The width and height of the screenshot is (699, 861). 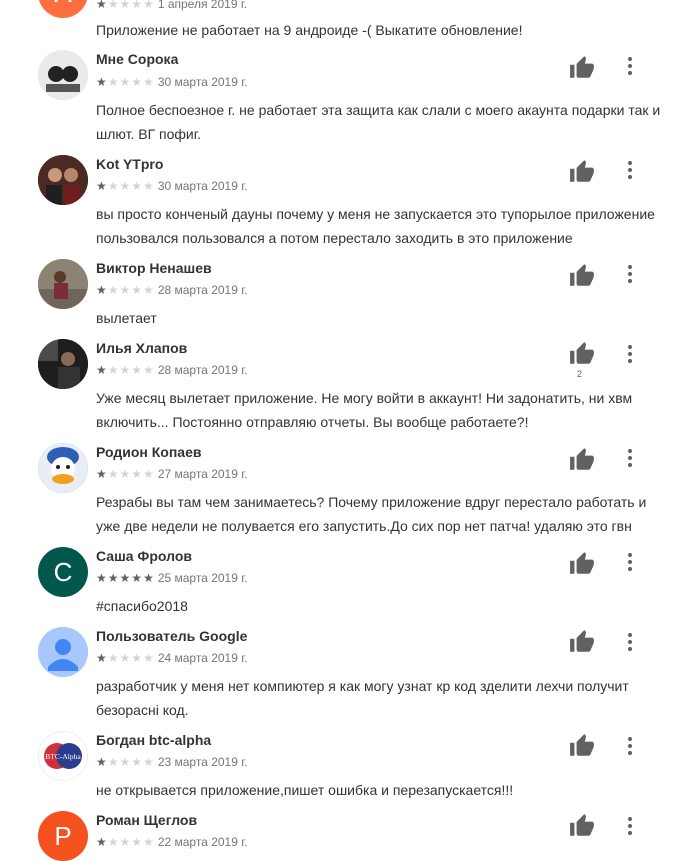 What do you see at coordinates (63, 836) in the screenshot?
I see `avatar: Р` at bounding box center [63, 836].